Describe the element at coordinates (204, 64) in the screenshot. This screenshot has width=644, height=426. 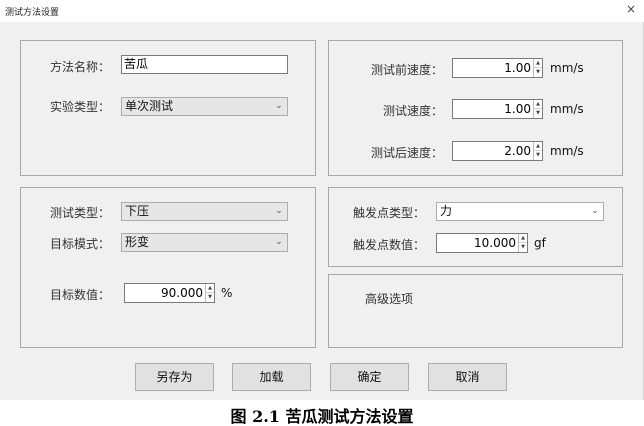
I see `method-name-input: 苦瓜` at that location.